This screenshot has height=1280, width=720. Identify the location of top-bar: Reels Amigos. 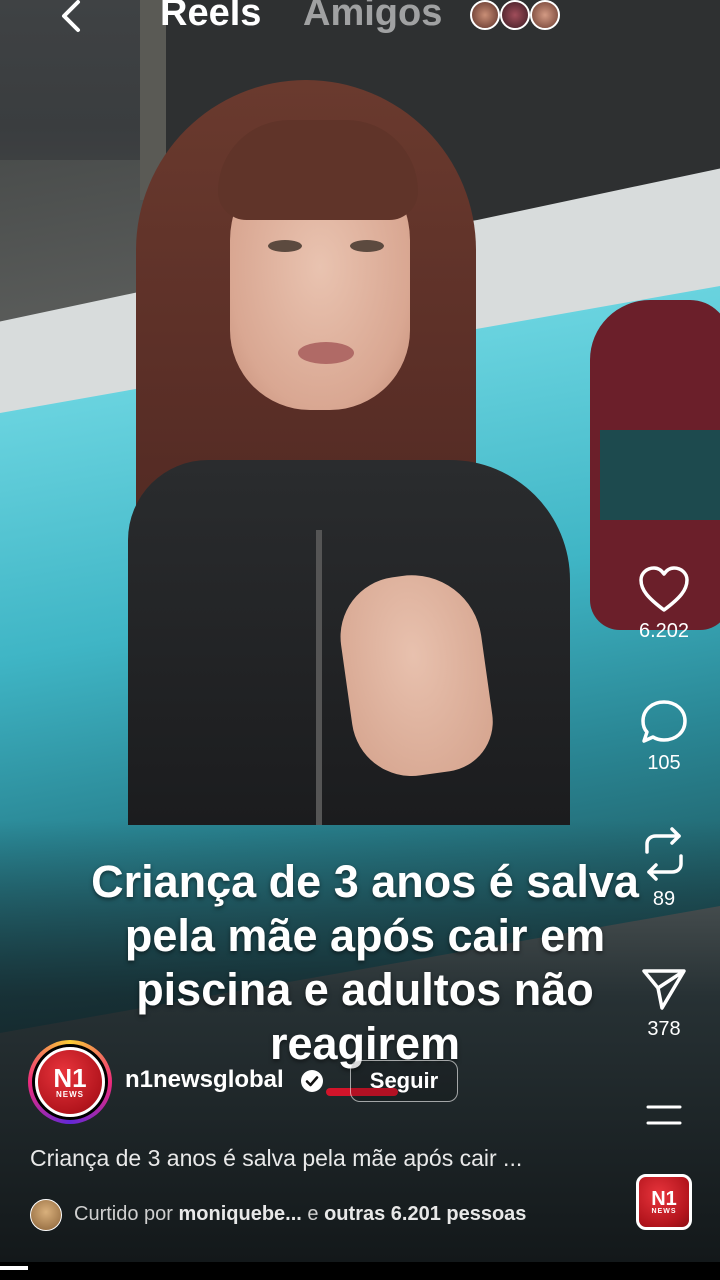
(360, 20).